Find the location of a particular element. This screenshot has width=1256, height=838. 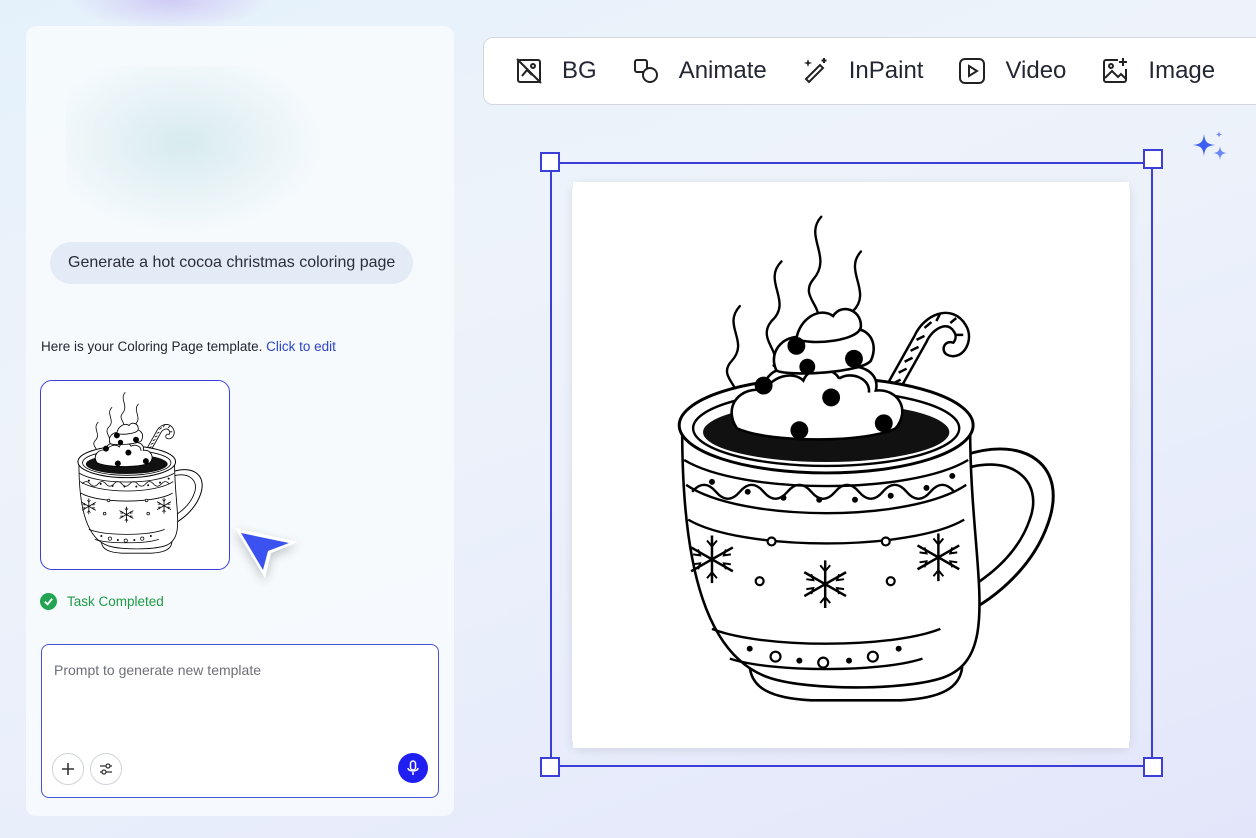

microphone-icon is located at coordinates (413, 767).